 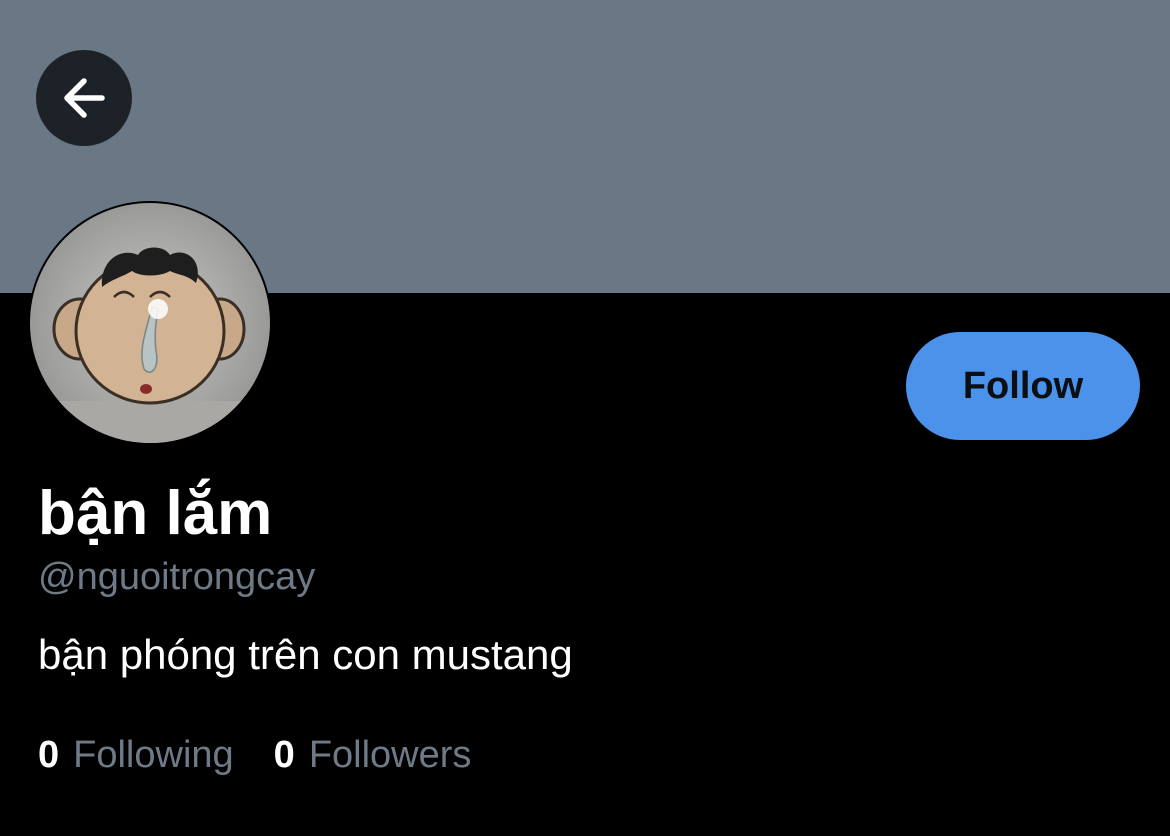 I want to click on followers-stat: 0 Followers, so click(x=373, y=755).